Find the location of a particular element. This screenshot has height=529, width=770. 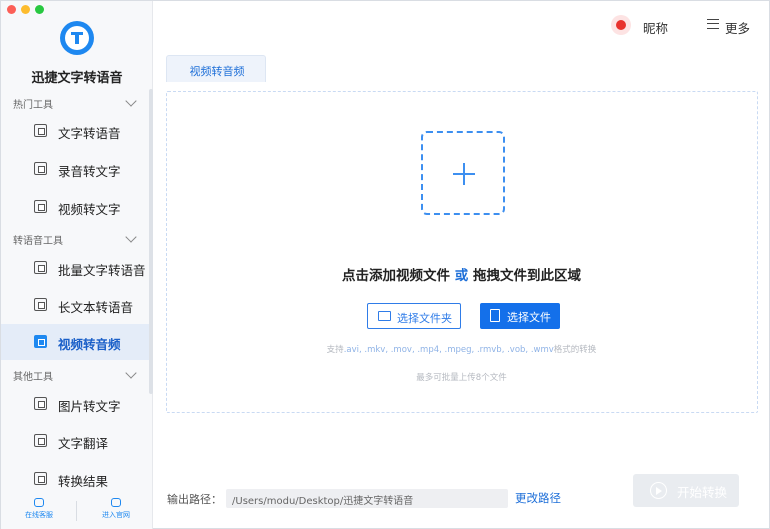

sidebar-item-video-to-audio: 视频转音频 is located at coordinates (75, 342).